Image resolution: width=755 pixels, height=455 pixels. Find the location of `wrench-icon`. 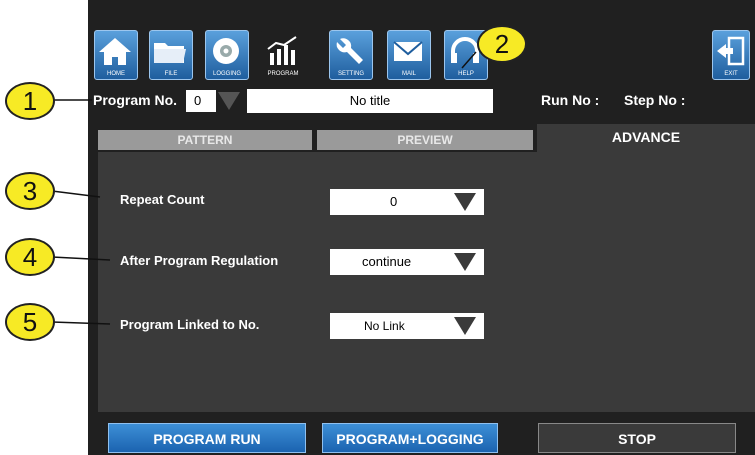

wrench-icon is located at coordinates (349, 51).